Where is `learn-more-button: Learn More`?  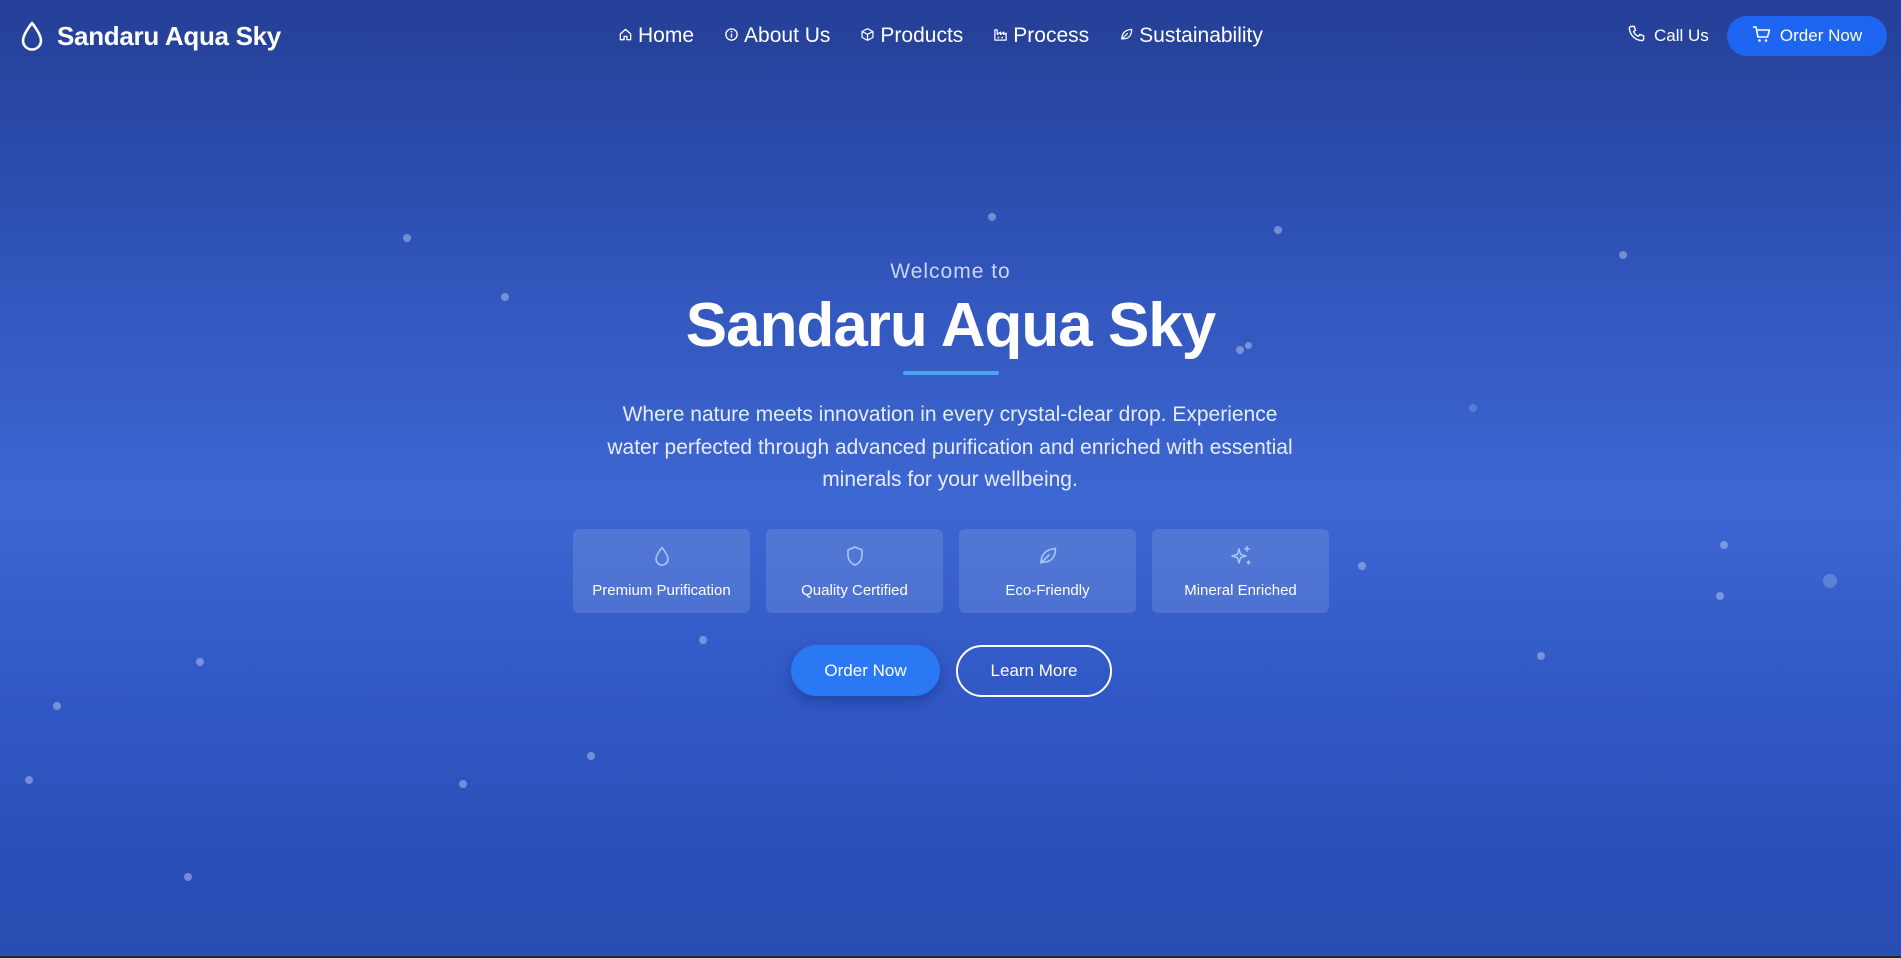 learn-more-button: Learn More is located at coordinates (1034, 671).